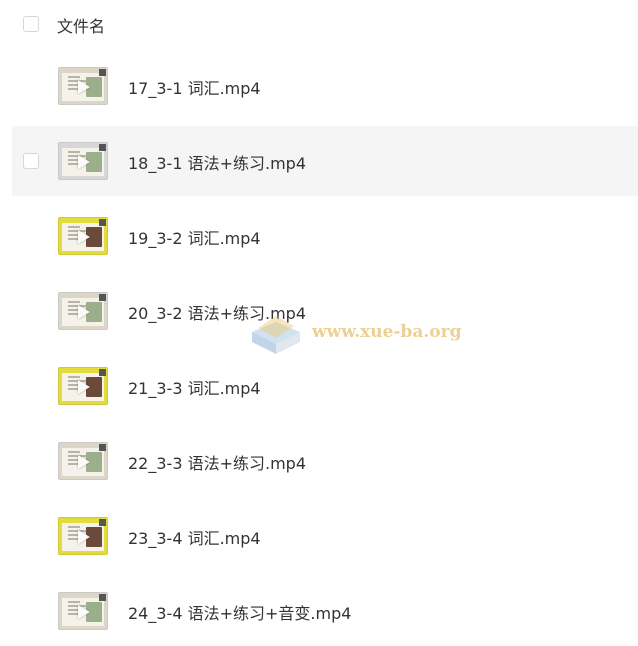  Describe the element at coordinates (217, 462) in the screenshot. I see `file-name: 22_3-3 语法+练习.mp4` at that location.